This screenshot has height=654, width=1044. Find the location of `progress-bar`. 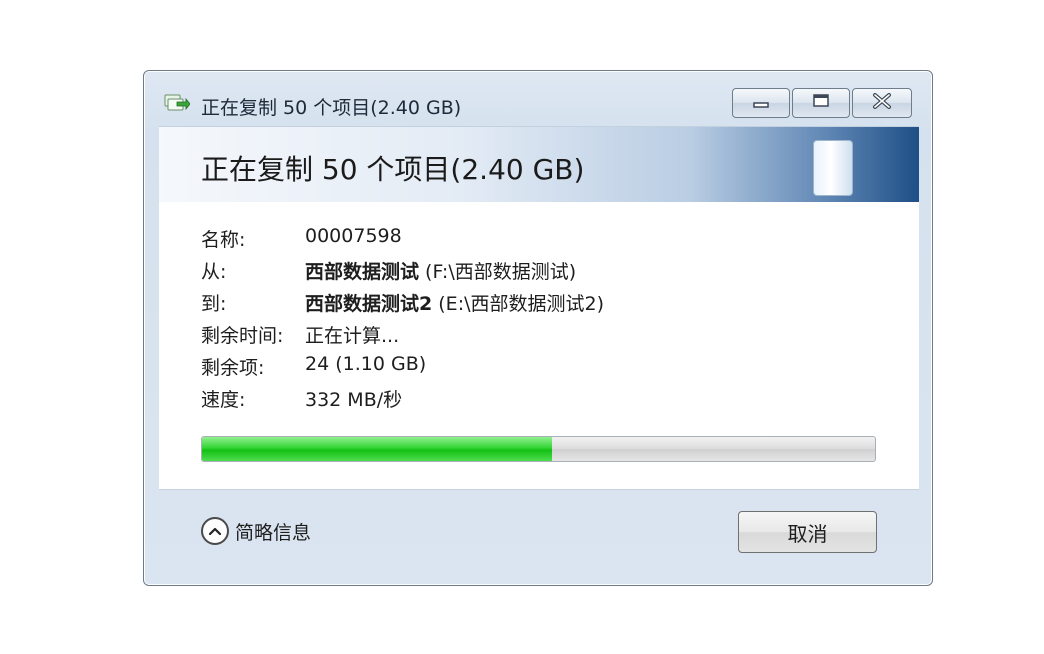

progress-bar is located at coordinates (538, 449).